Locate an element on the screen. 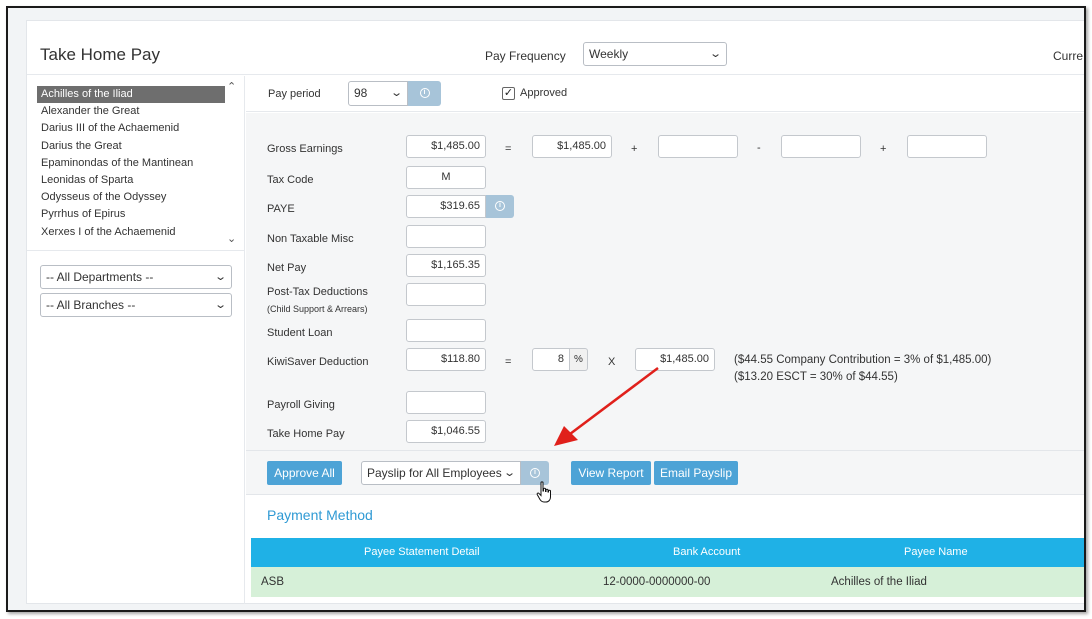  employee-item: Epaminondas of the Mantinean is located at coordinates (131, 163).